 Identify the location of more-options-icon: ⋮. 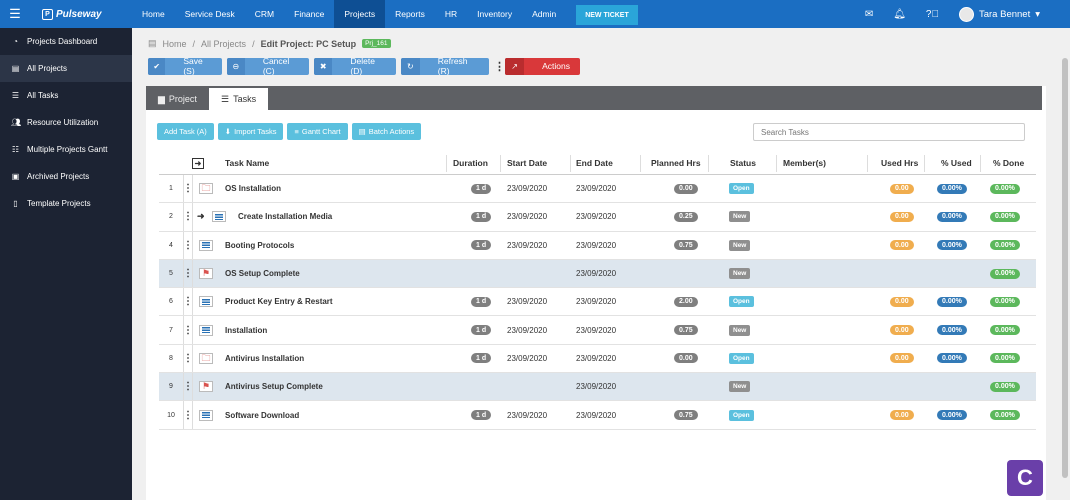
(499, 66).